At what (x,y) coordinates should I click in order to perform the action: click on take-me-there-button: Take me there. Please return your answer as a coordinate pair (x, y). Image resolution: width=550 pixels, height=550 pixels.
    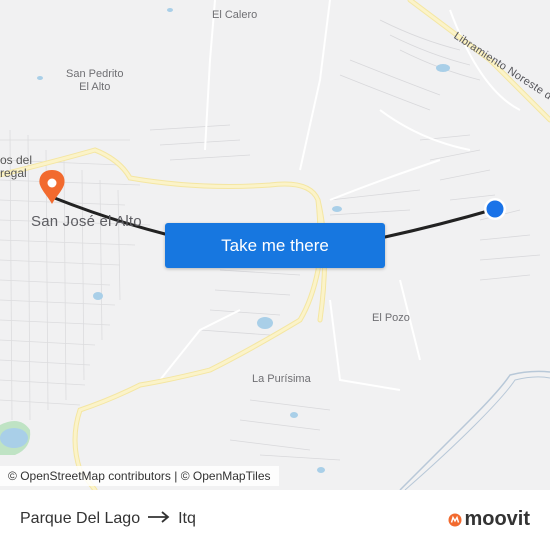
    Looking at the image, I should click on (275, 245).